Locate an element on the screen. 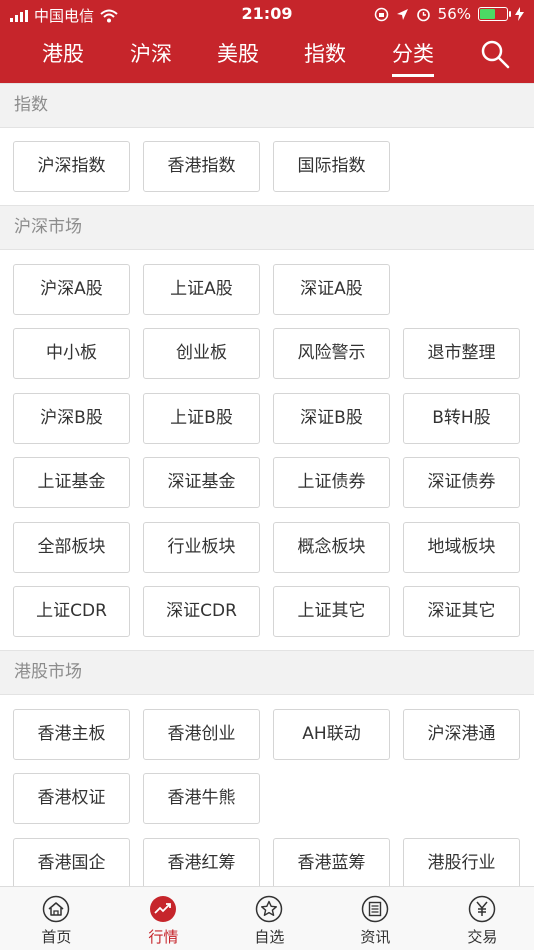 The height and width of the screenshot is (950, 534). nav-label: 自选 is located at coordinates (269, 937).